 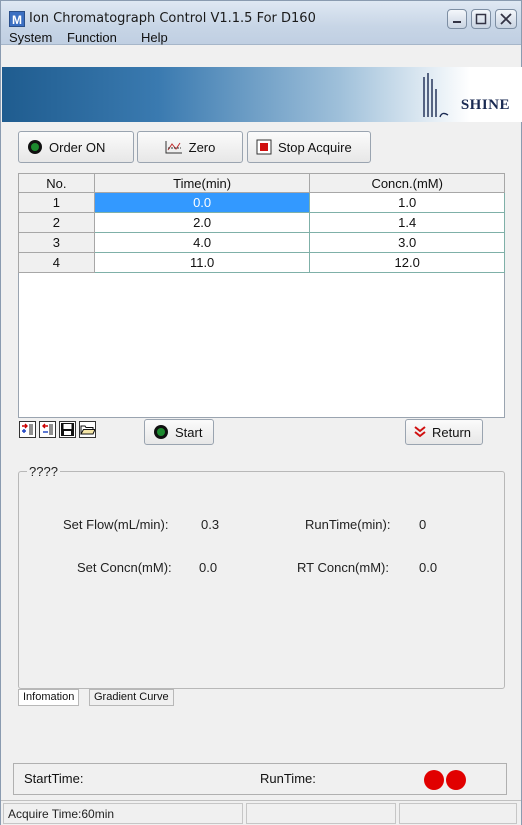 I want to click on maximize-button, so click(x=481, y=19).